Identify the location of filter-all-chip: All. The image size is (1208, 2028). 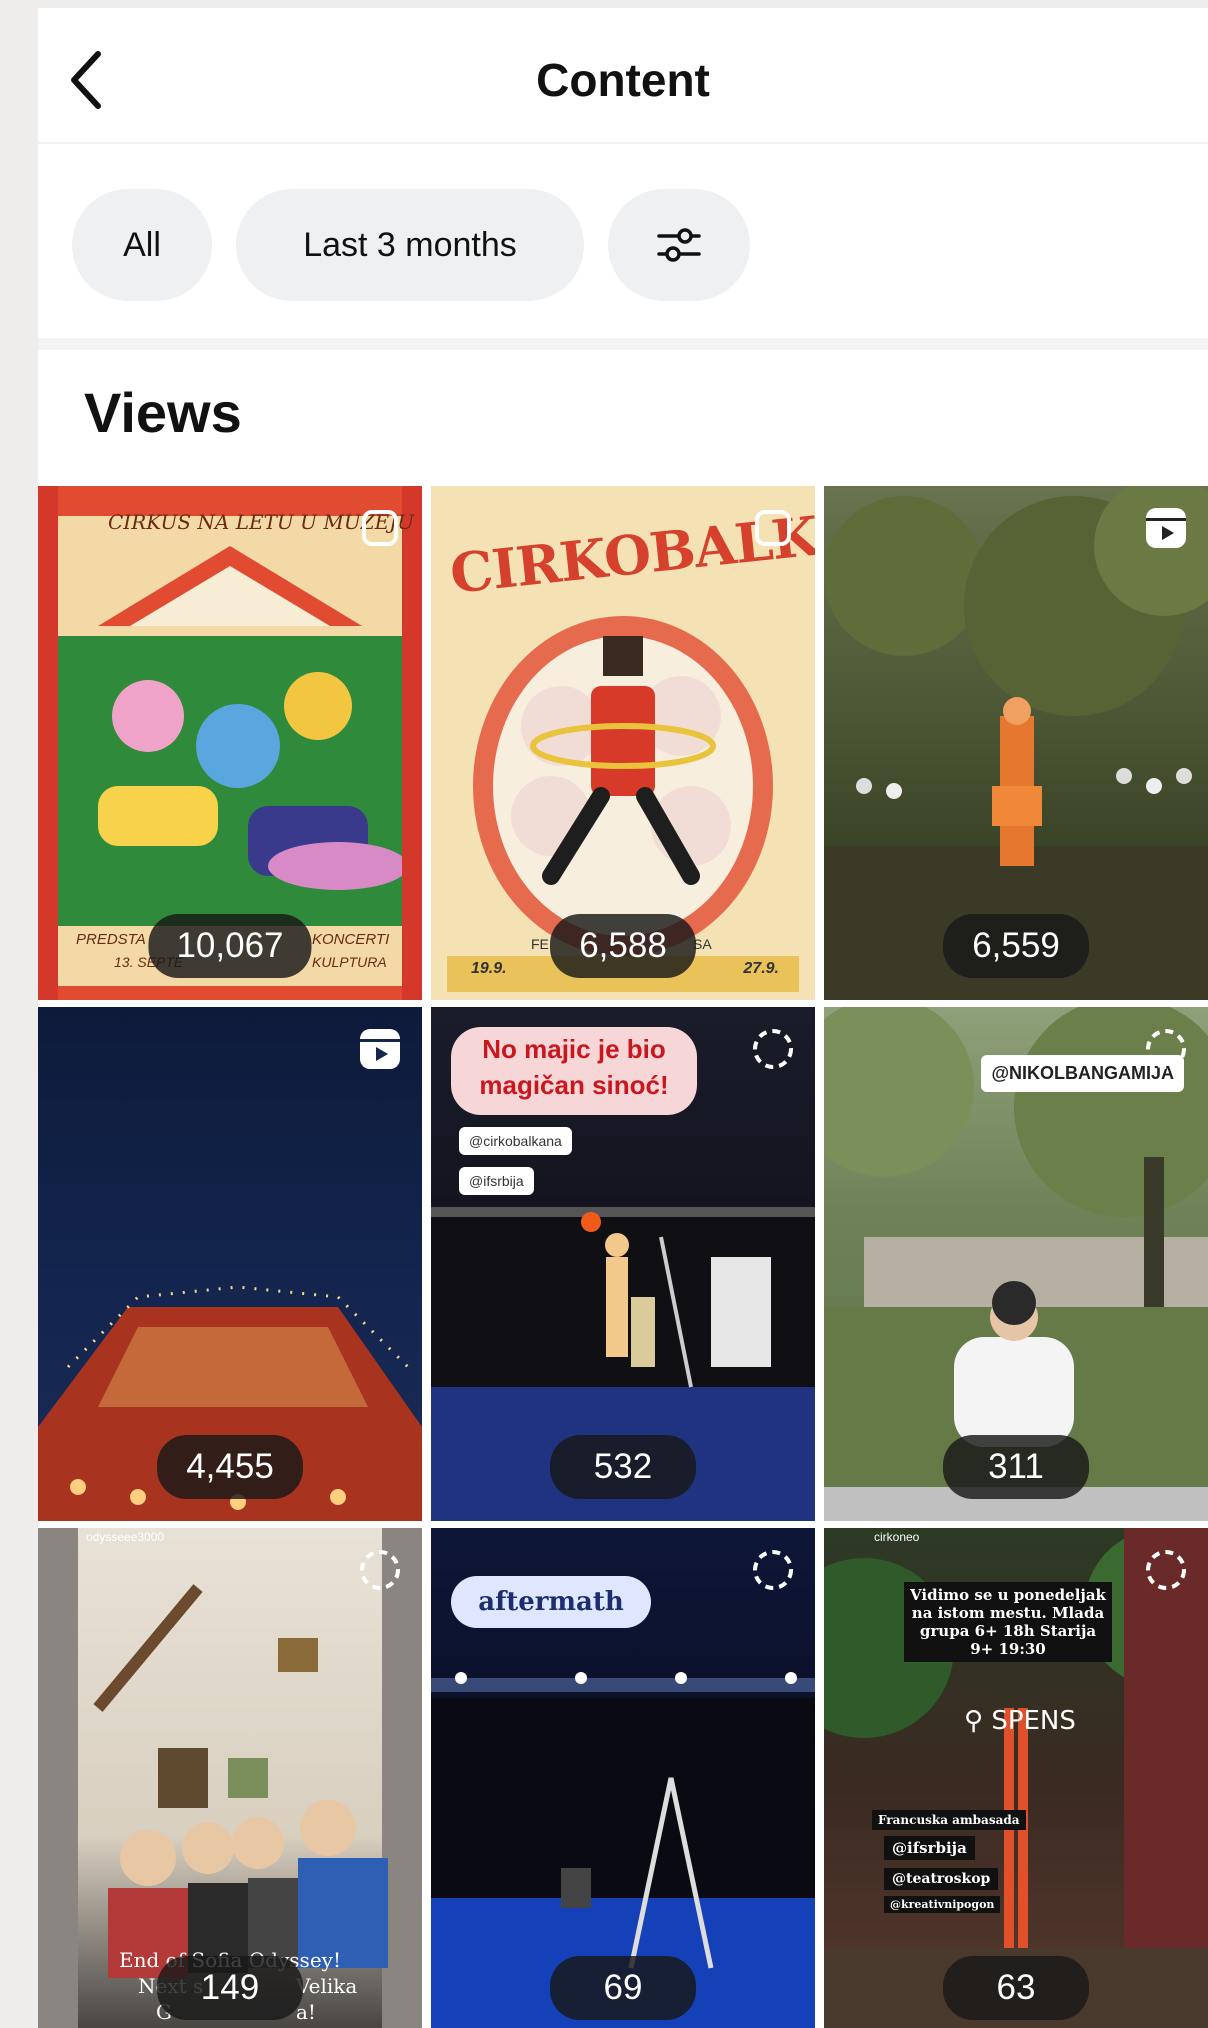
(142, 245).